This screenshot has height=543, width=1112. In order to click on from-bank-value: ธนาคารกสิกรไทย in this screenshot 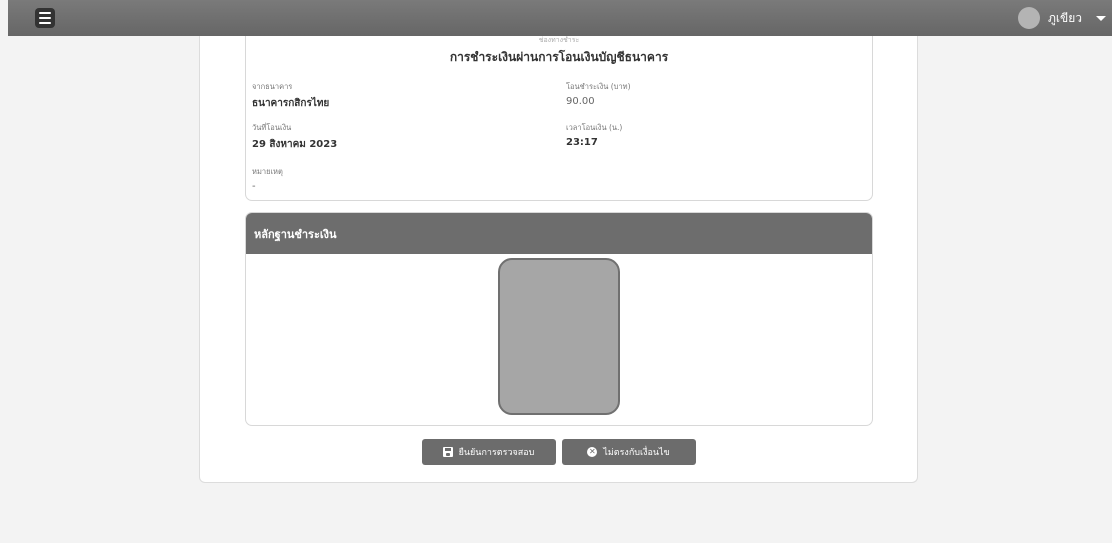, I will do `click(291, 103)`.